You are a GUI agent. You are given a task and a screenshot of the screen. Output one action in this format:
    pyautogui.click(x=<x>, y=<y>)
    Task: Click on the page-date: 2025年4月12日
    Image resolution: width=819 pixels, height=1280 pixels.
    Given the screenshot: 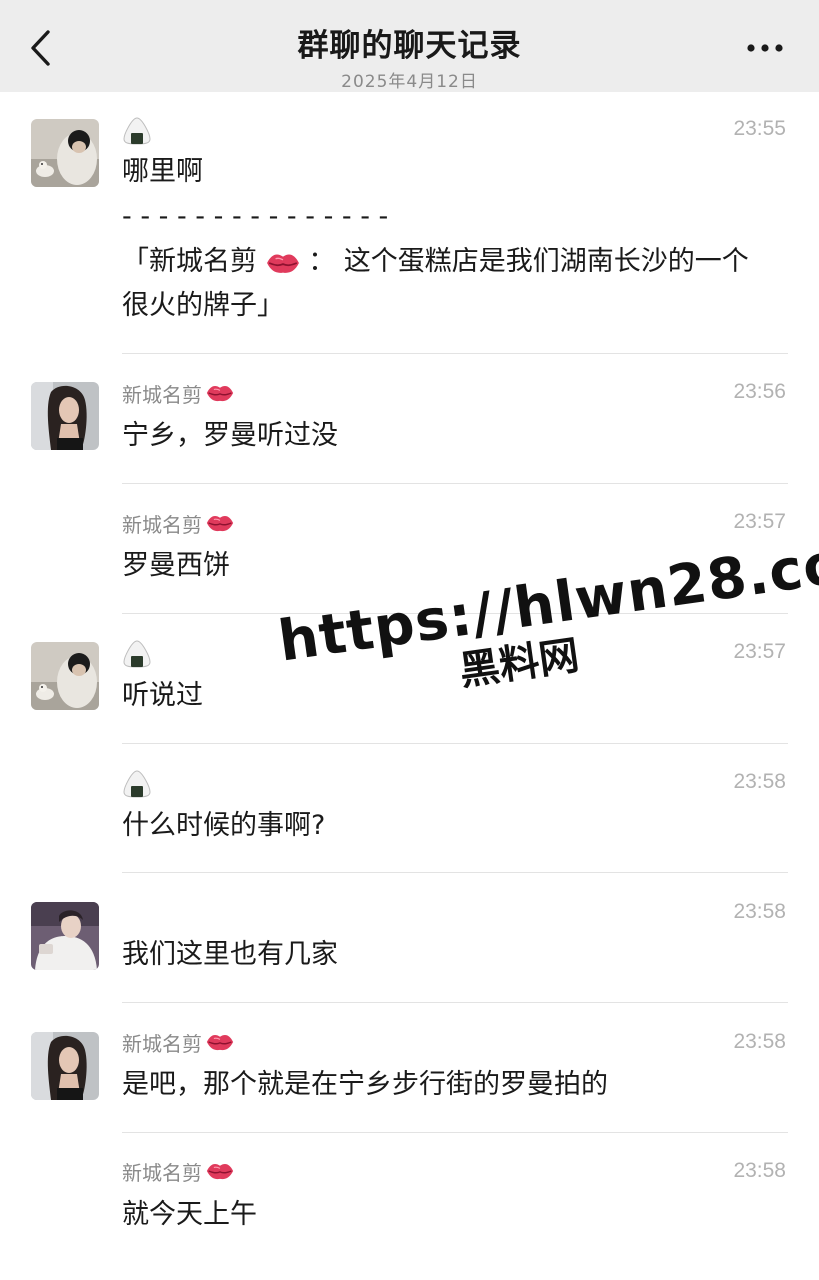 What is the action you would take?
    pyautogui.click(x=409, y=82)
    